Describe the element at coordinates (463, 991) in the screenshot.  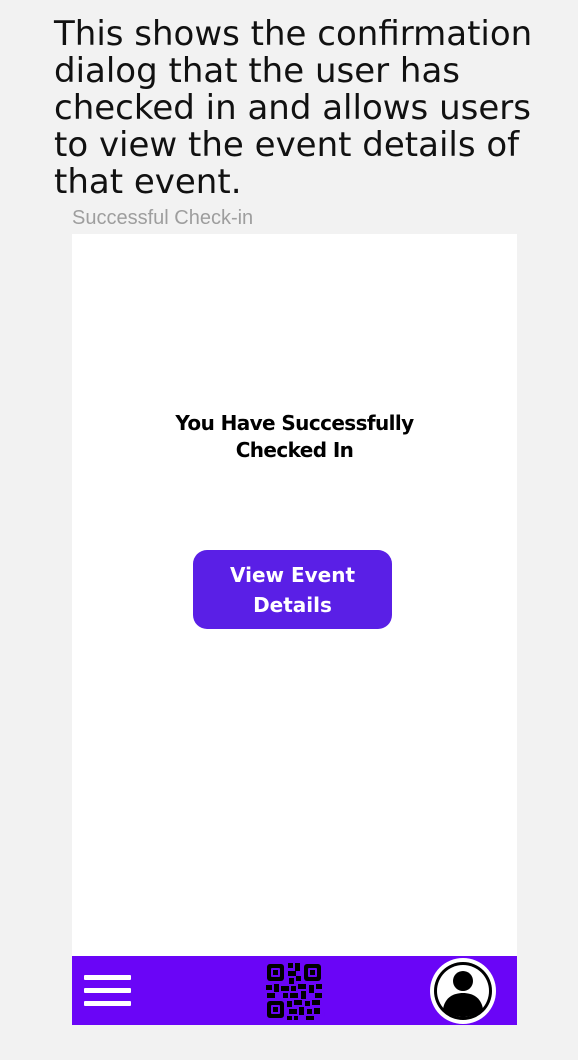
I see `user-profile-icon` at that location.